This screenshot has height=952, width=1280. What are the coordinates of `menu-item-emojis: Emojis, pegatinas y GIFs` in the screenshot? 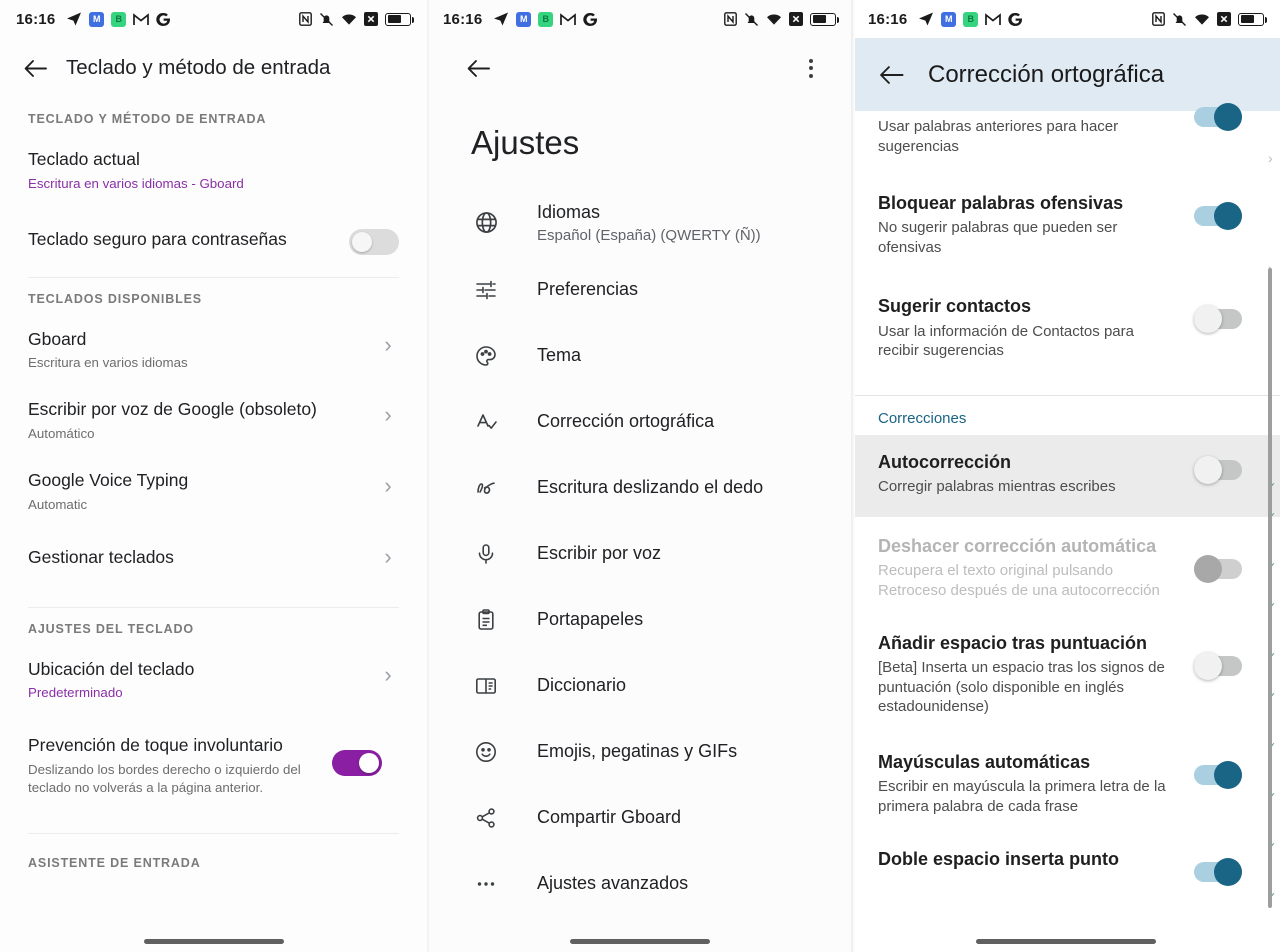 It's located at (639, 752).